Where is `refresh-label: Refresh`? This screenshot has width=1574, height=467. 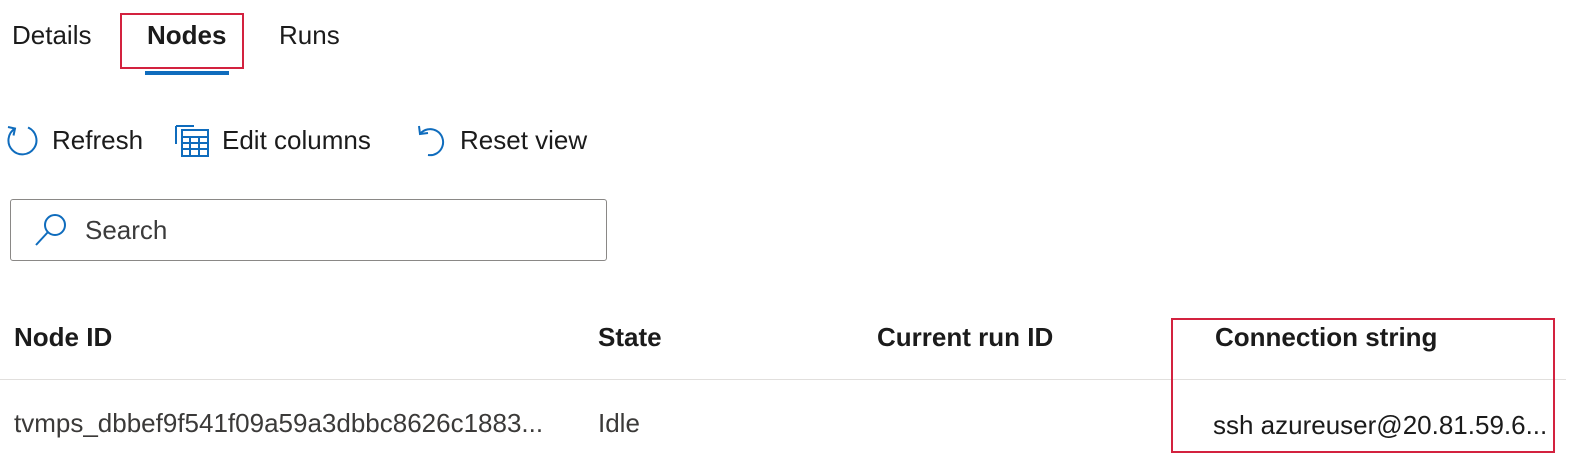 refresh-label: Refresh is located at coordinates (98, 140).